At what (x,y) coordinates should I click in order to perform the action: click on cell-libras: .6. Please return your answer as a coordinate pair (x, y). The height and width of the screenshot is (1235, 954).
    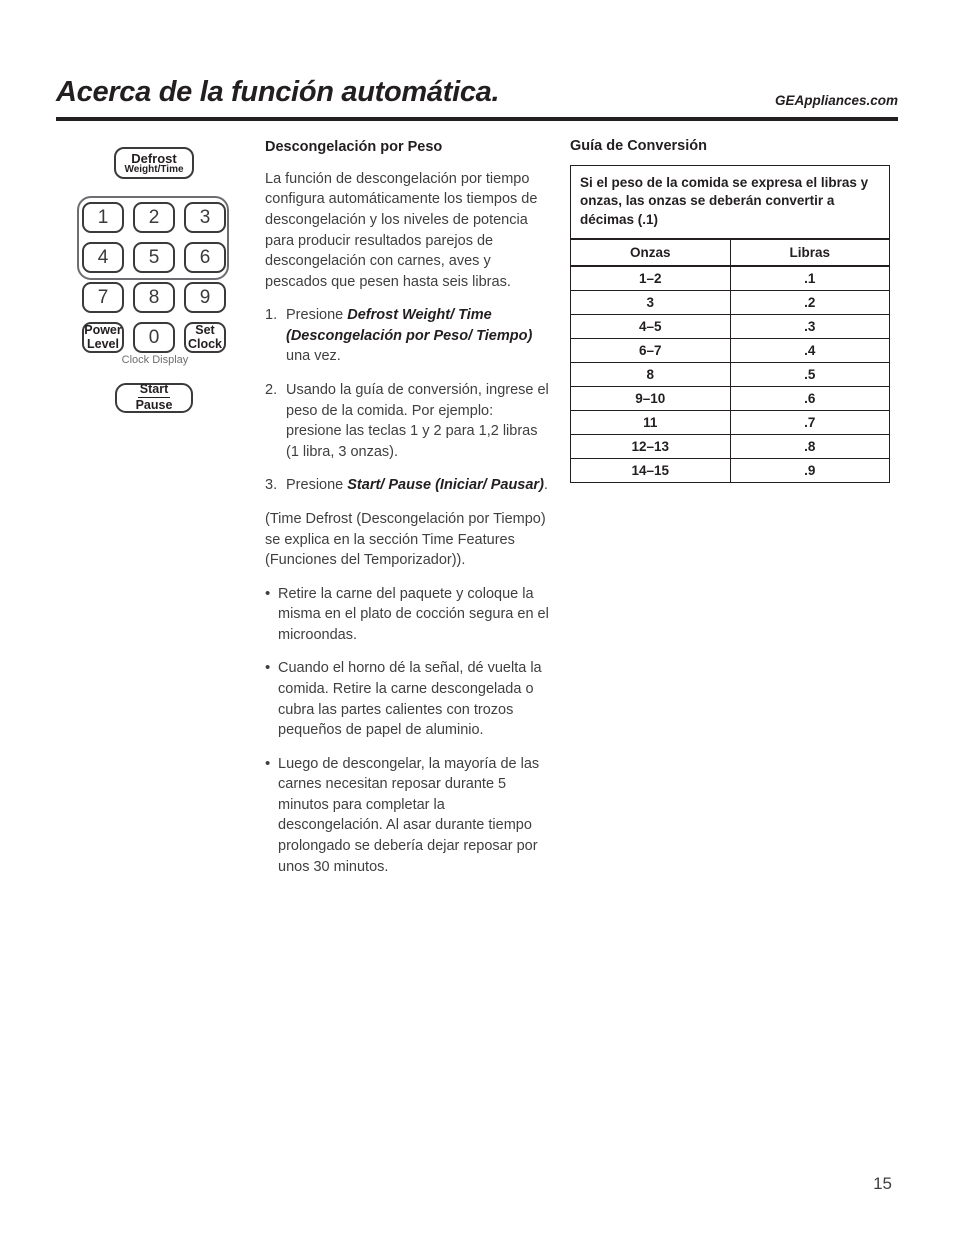
    Looking at the image, I should click on (809, 399).